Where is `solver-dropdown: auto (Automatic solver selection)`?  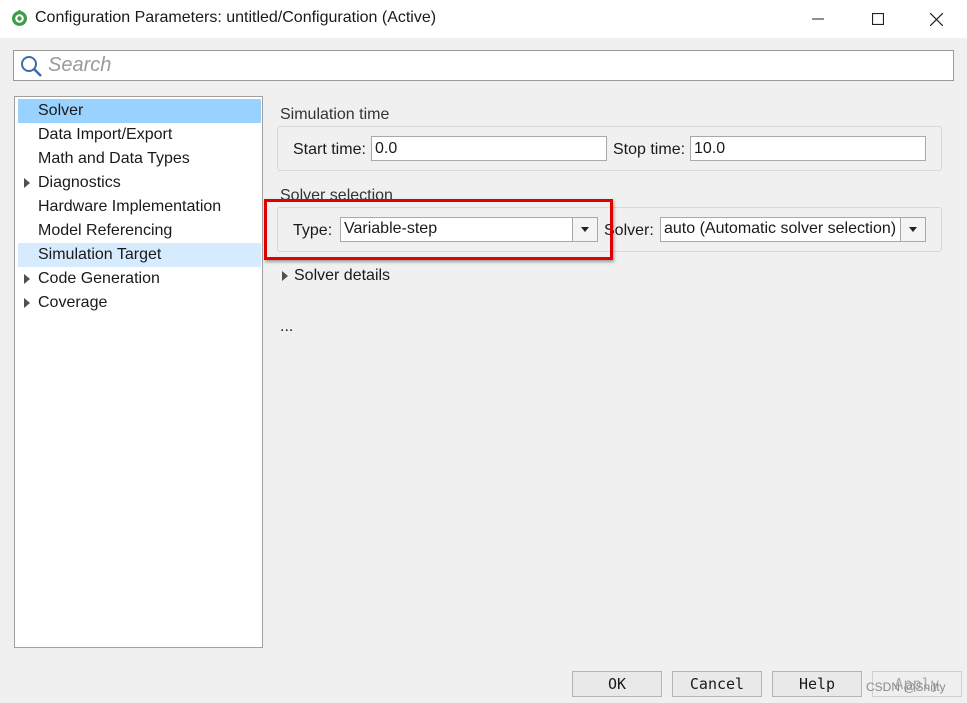
solver-dropdown: auto (Automatic solver selection) is located at coordinates (793, 229).